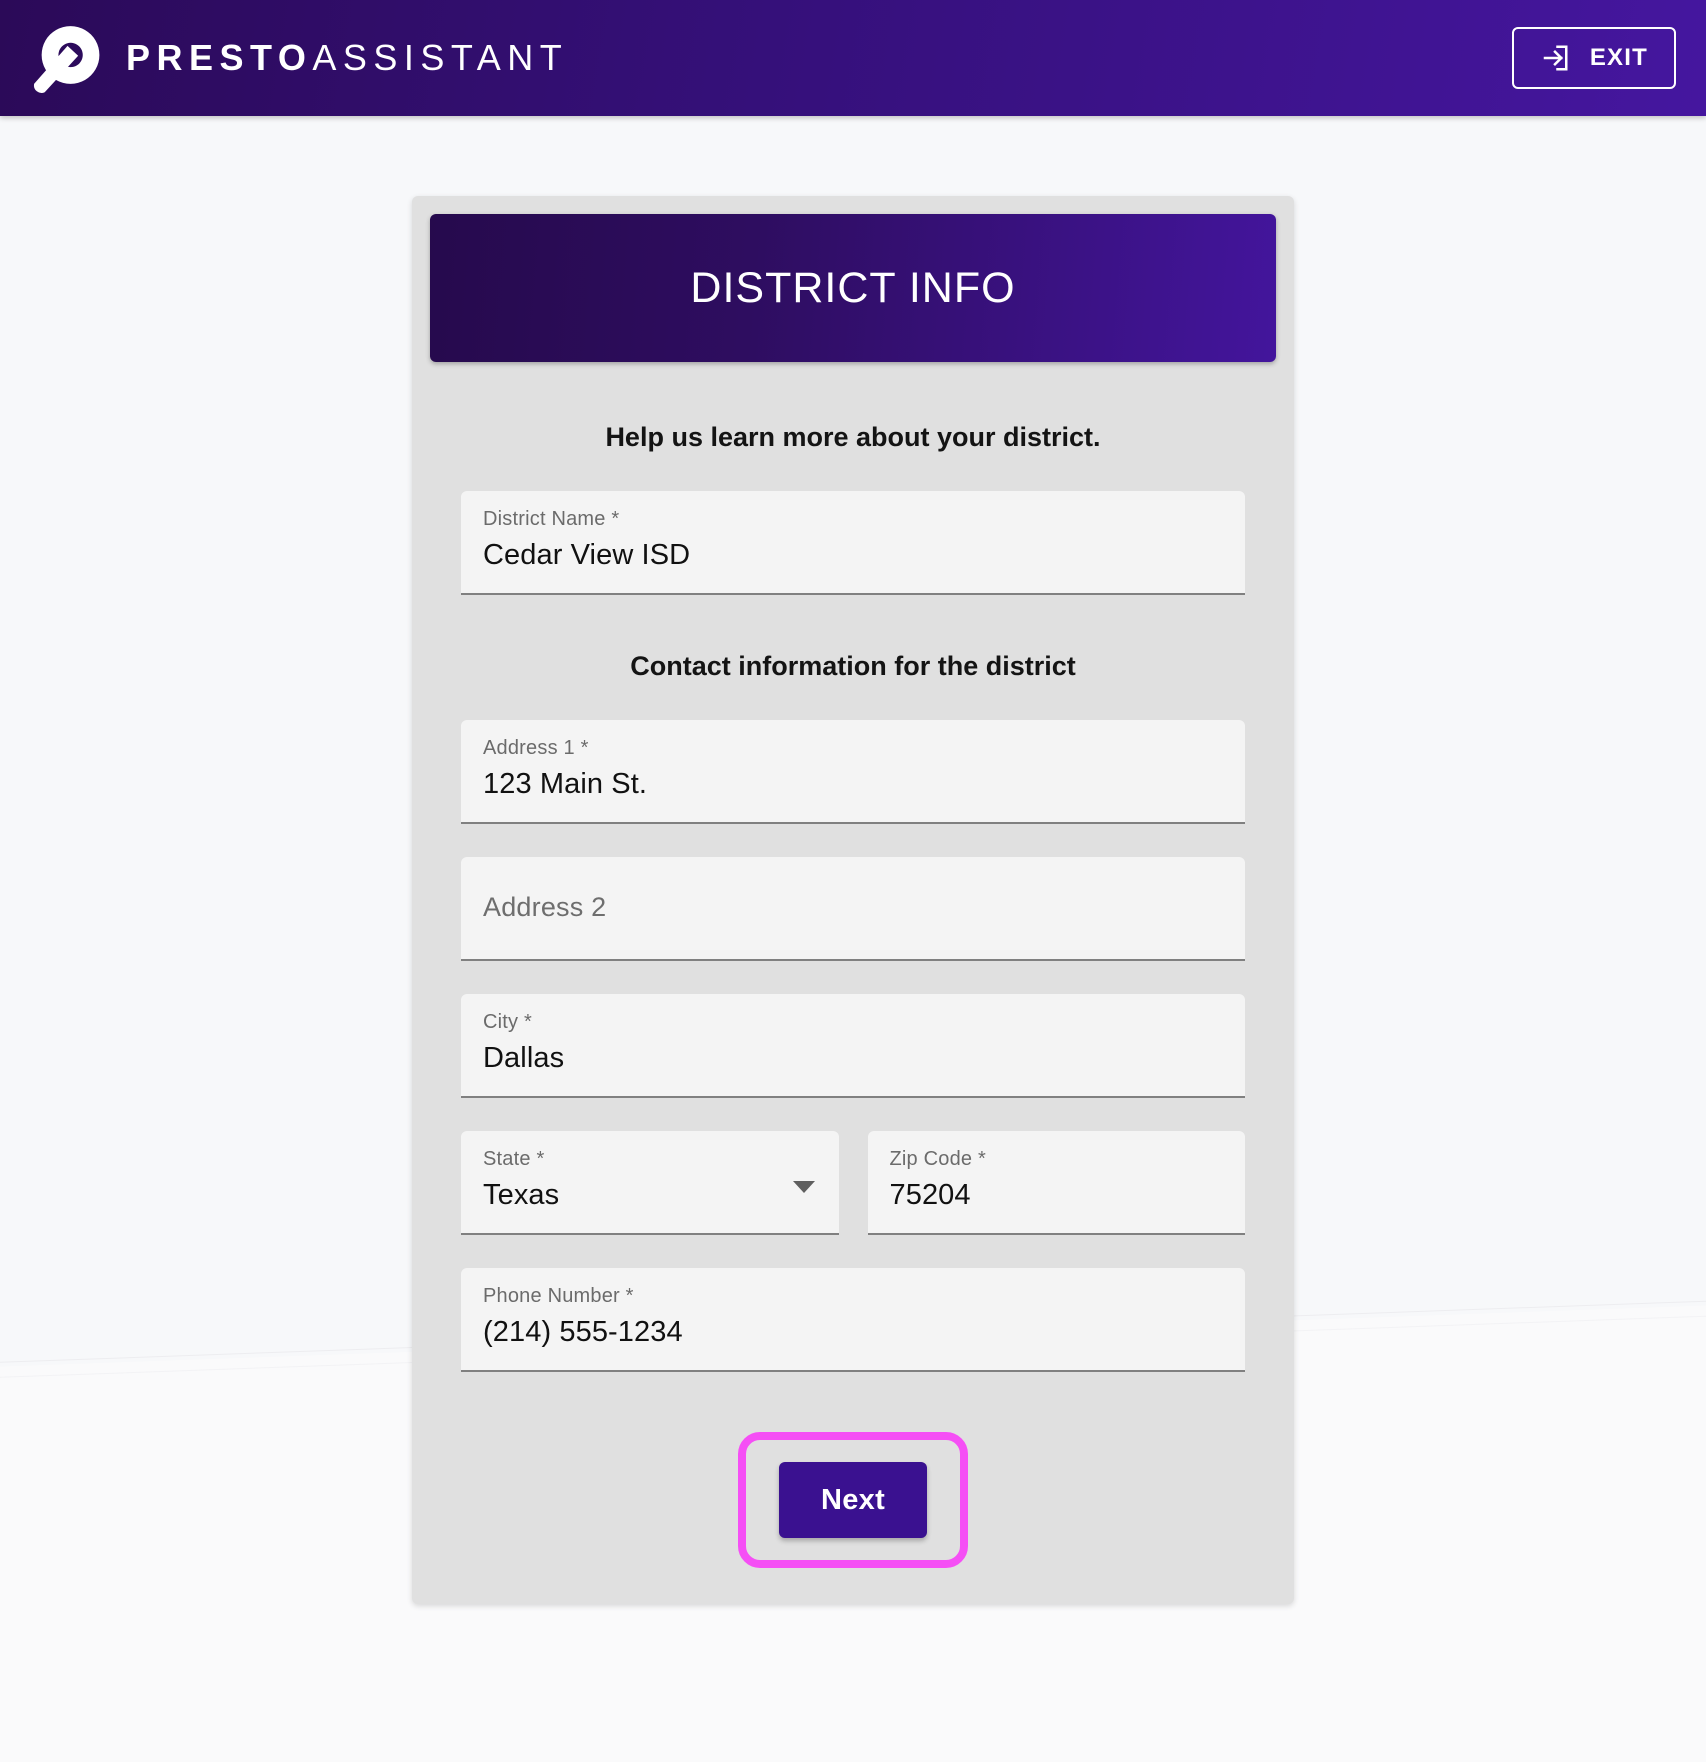  Describe the element at coordinates (803, 1187) in the screenshot. I see `chevron-down-icon` at that location.